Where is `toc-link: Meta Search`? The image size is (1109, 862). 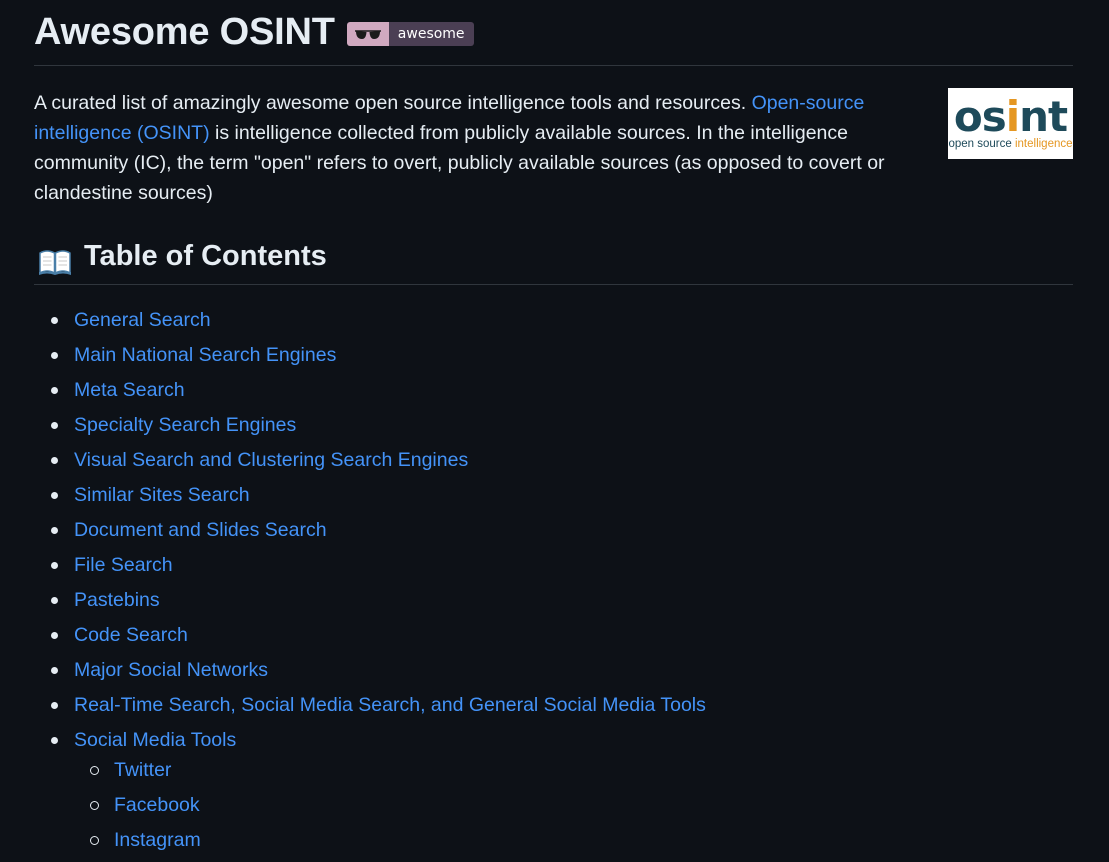
toc-link: Meta Search is located at coordinates (129, 390).